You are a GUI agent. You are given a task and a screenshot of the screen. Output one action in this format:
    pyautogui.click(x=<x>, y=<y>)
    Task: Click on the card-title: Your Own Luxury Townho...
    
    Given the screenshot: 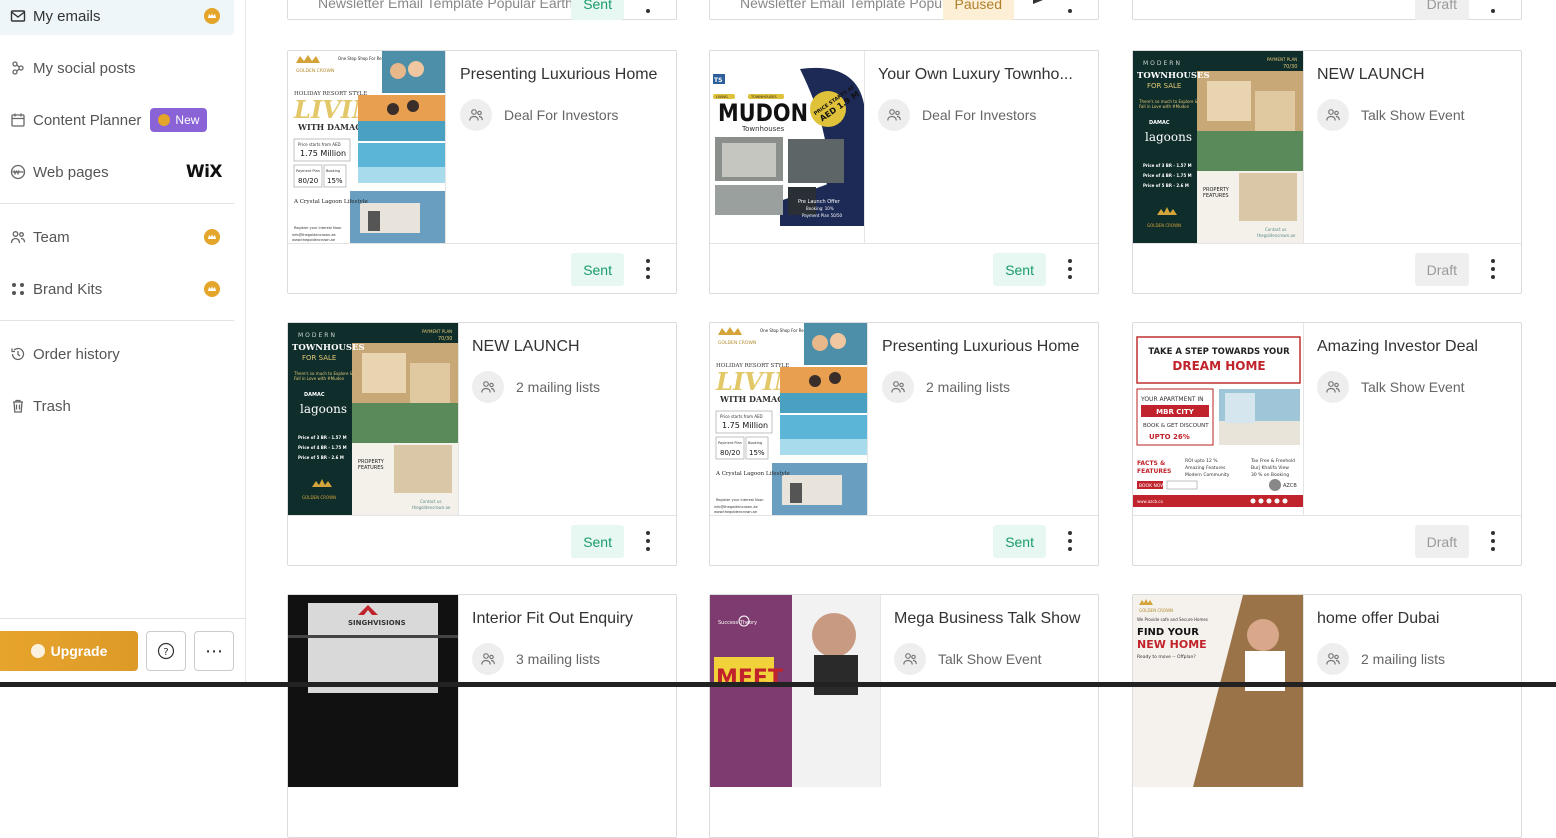 What is the action you would take?
    pyautogui.click(x=975, y=74)
    